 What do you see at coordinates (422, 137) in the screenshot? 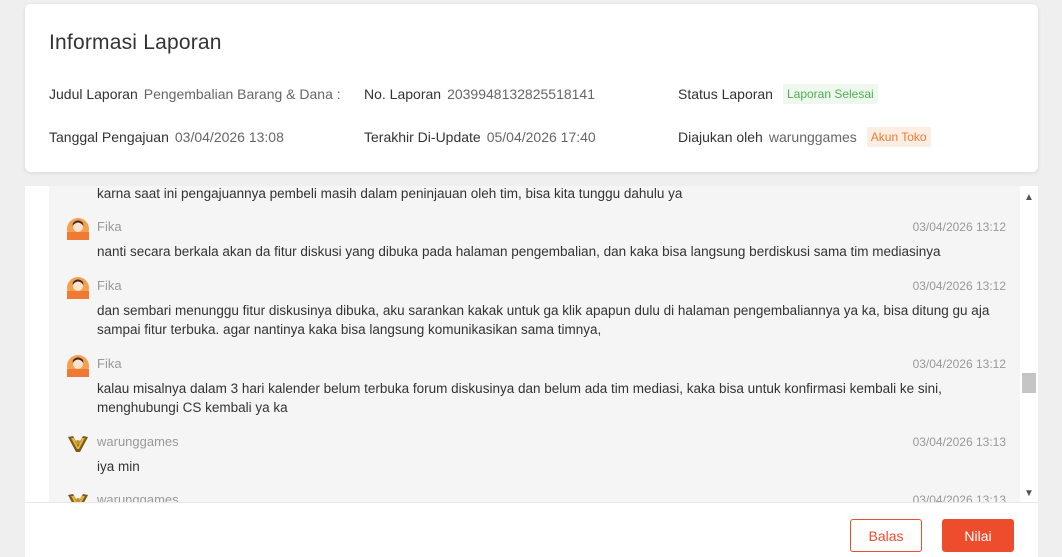
I see `last-update-label: Terakhir Di-Update` at bounding box center [422, 137].